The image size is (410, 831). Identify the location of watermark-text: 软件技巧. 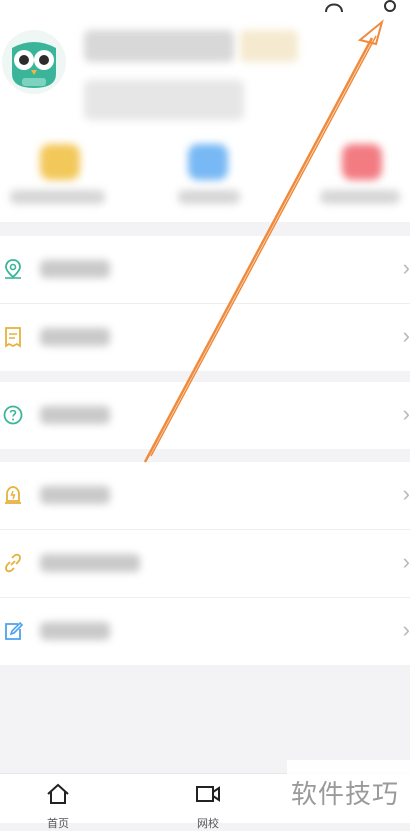
(345, 794).